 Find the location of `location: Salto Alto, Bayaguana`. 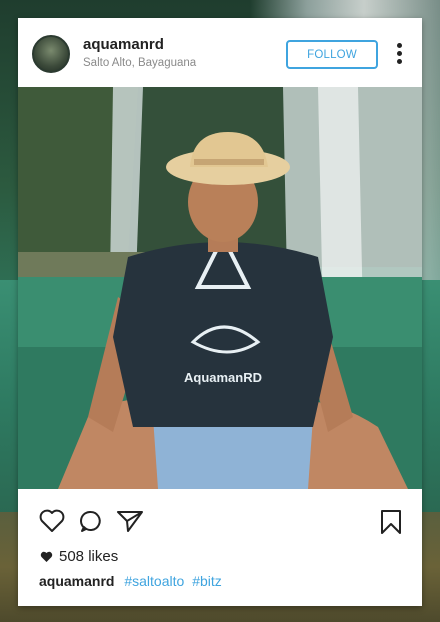

location: Salto Alto, Bayaguana is located at coordinates (139, 63).